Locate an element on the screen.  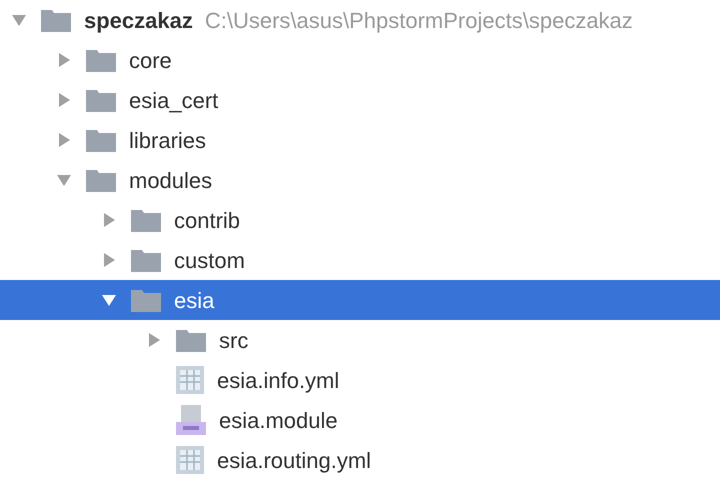
tree-row: esia.routing.yml is located at coordinates (360, 460).